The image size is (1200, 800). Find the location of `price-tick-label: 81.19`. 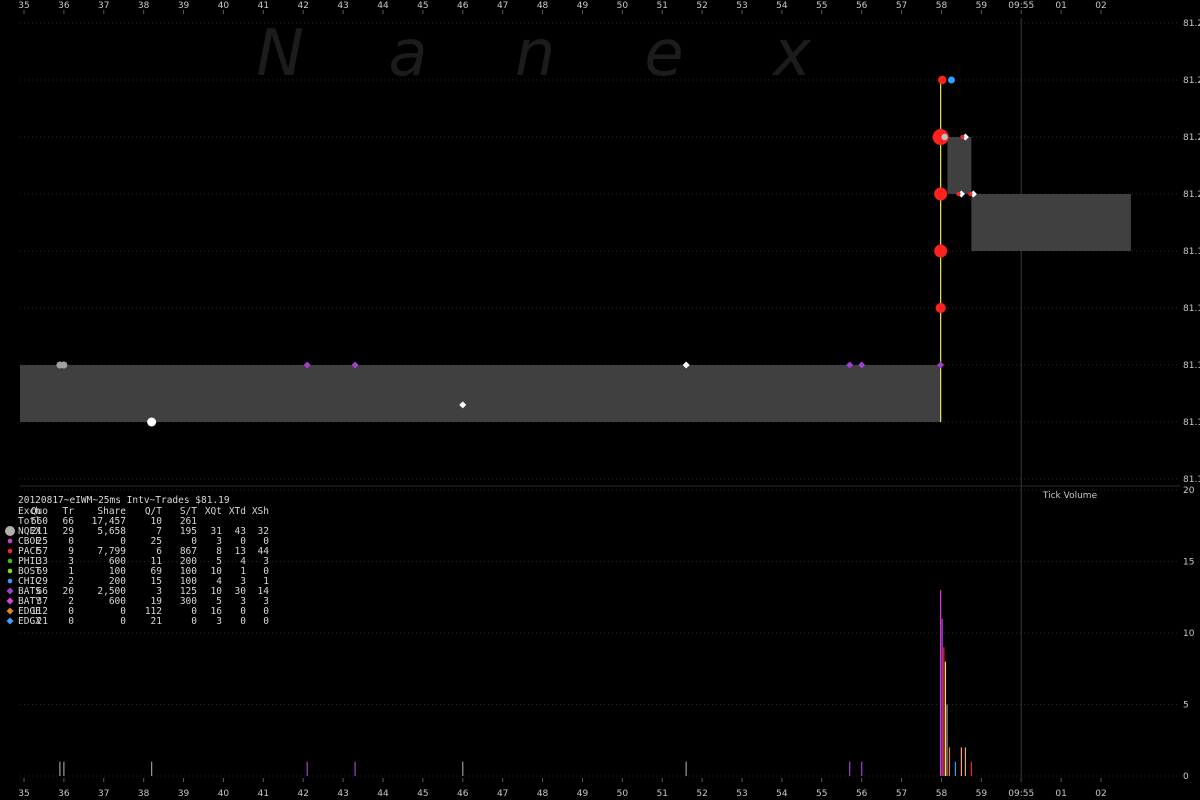

price-tick-label: 81.19 is located at coordinates (1191, 252).